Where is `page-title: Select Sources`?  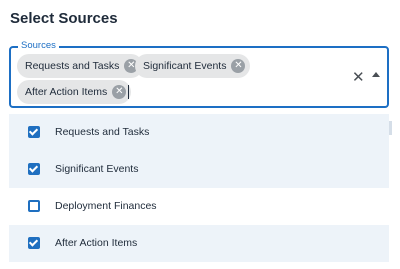 page-title: Select Sources is located at coordinates (64, 18).